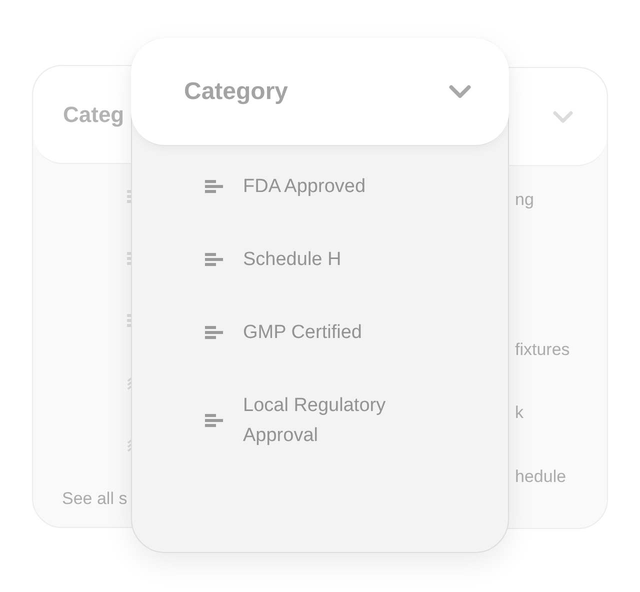 This screenshot has width=640, height=592. Describe the element at coordinates (80, 508) in the screenshot. I see `see-all-link: See all s` at that location.